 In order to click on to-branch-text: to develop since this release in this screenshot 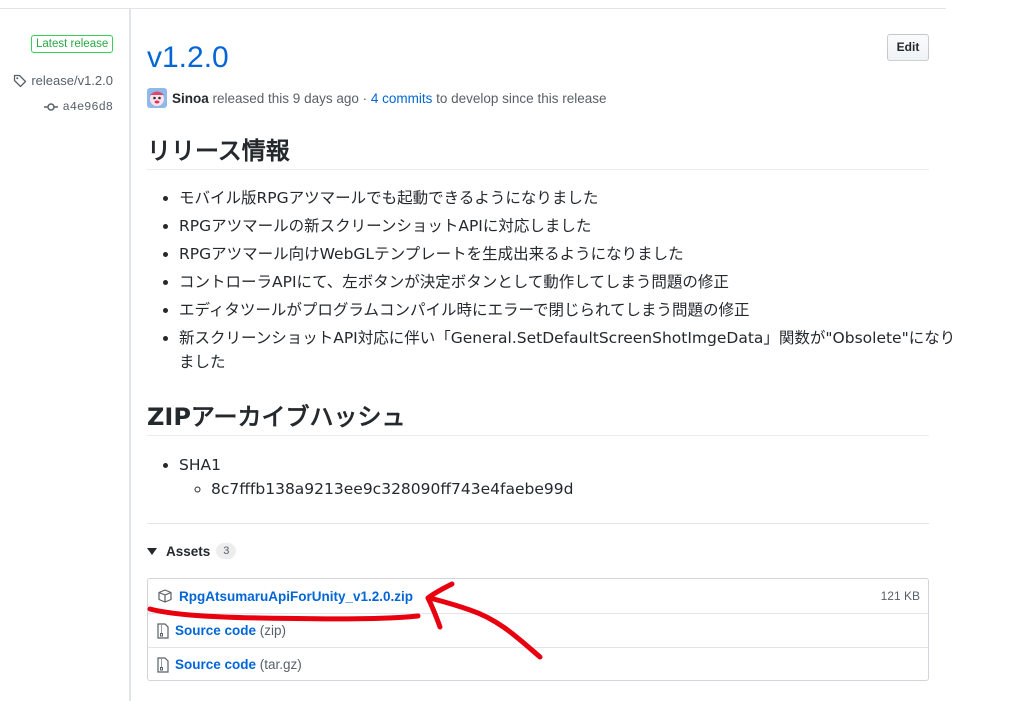, I will do `click(519, 98)`.